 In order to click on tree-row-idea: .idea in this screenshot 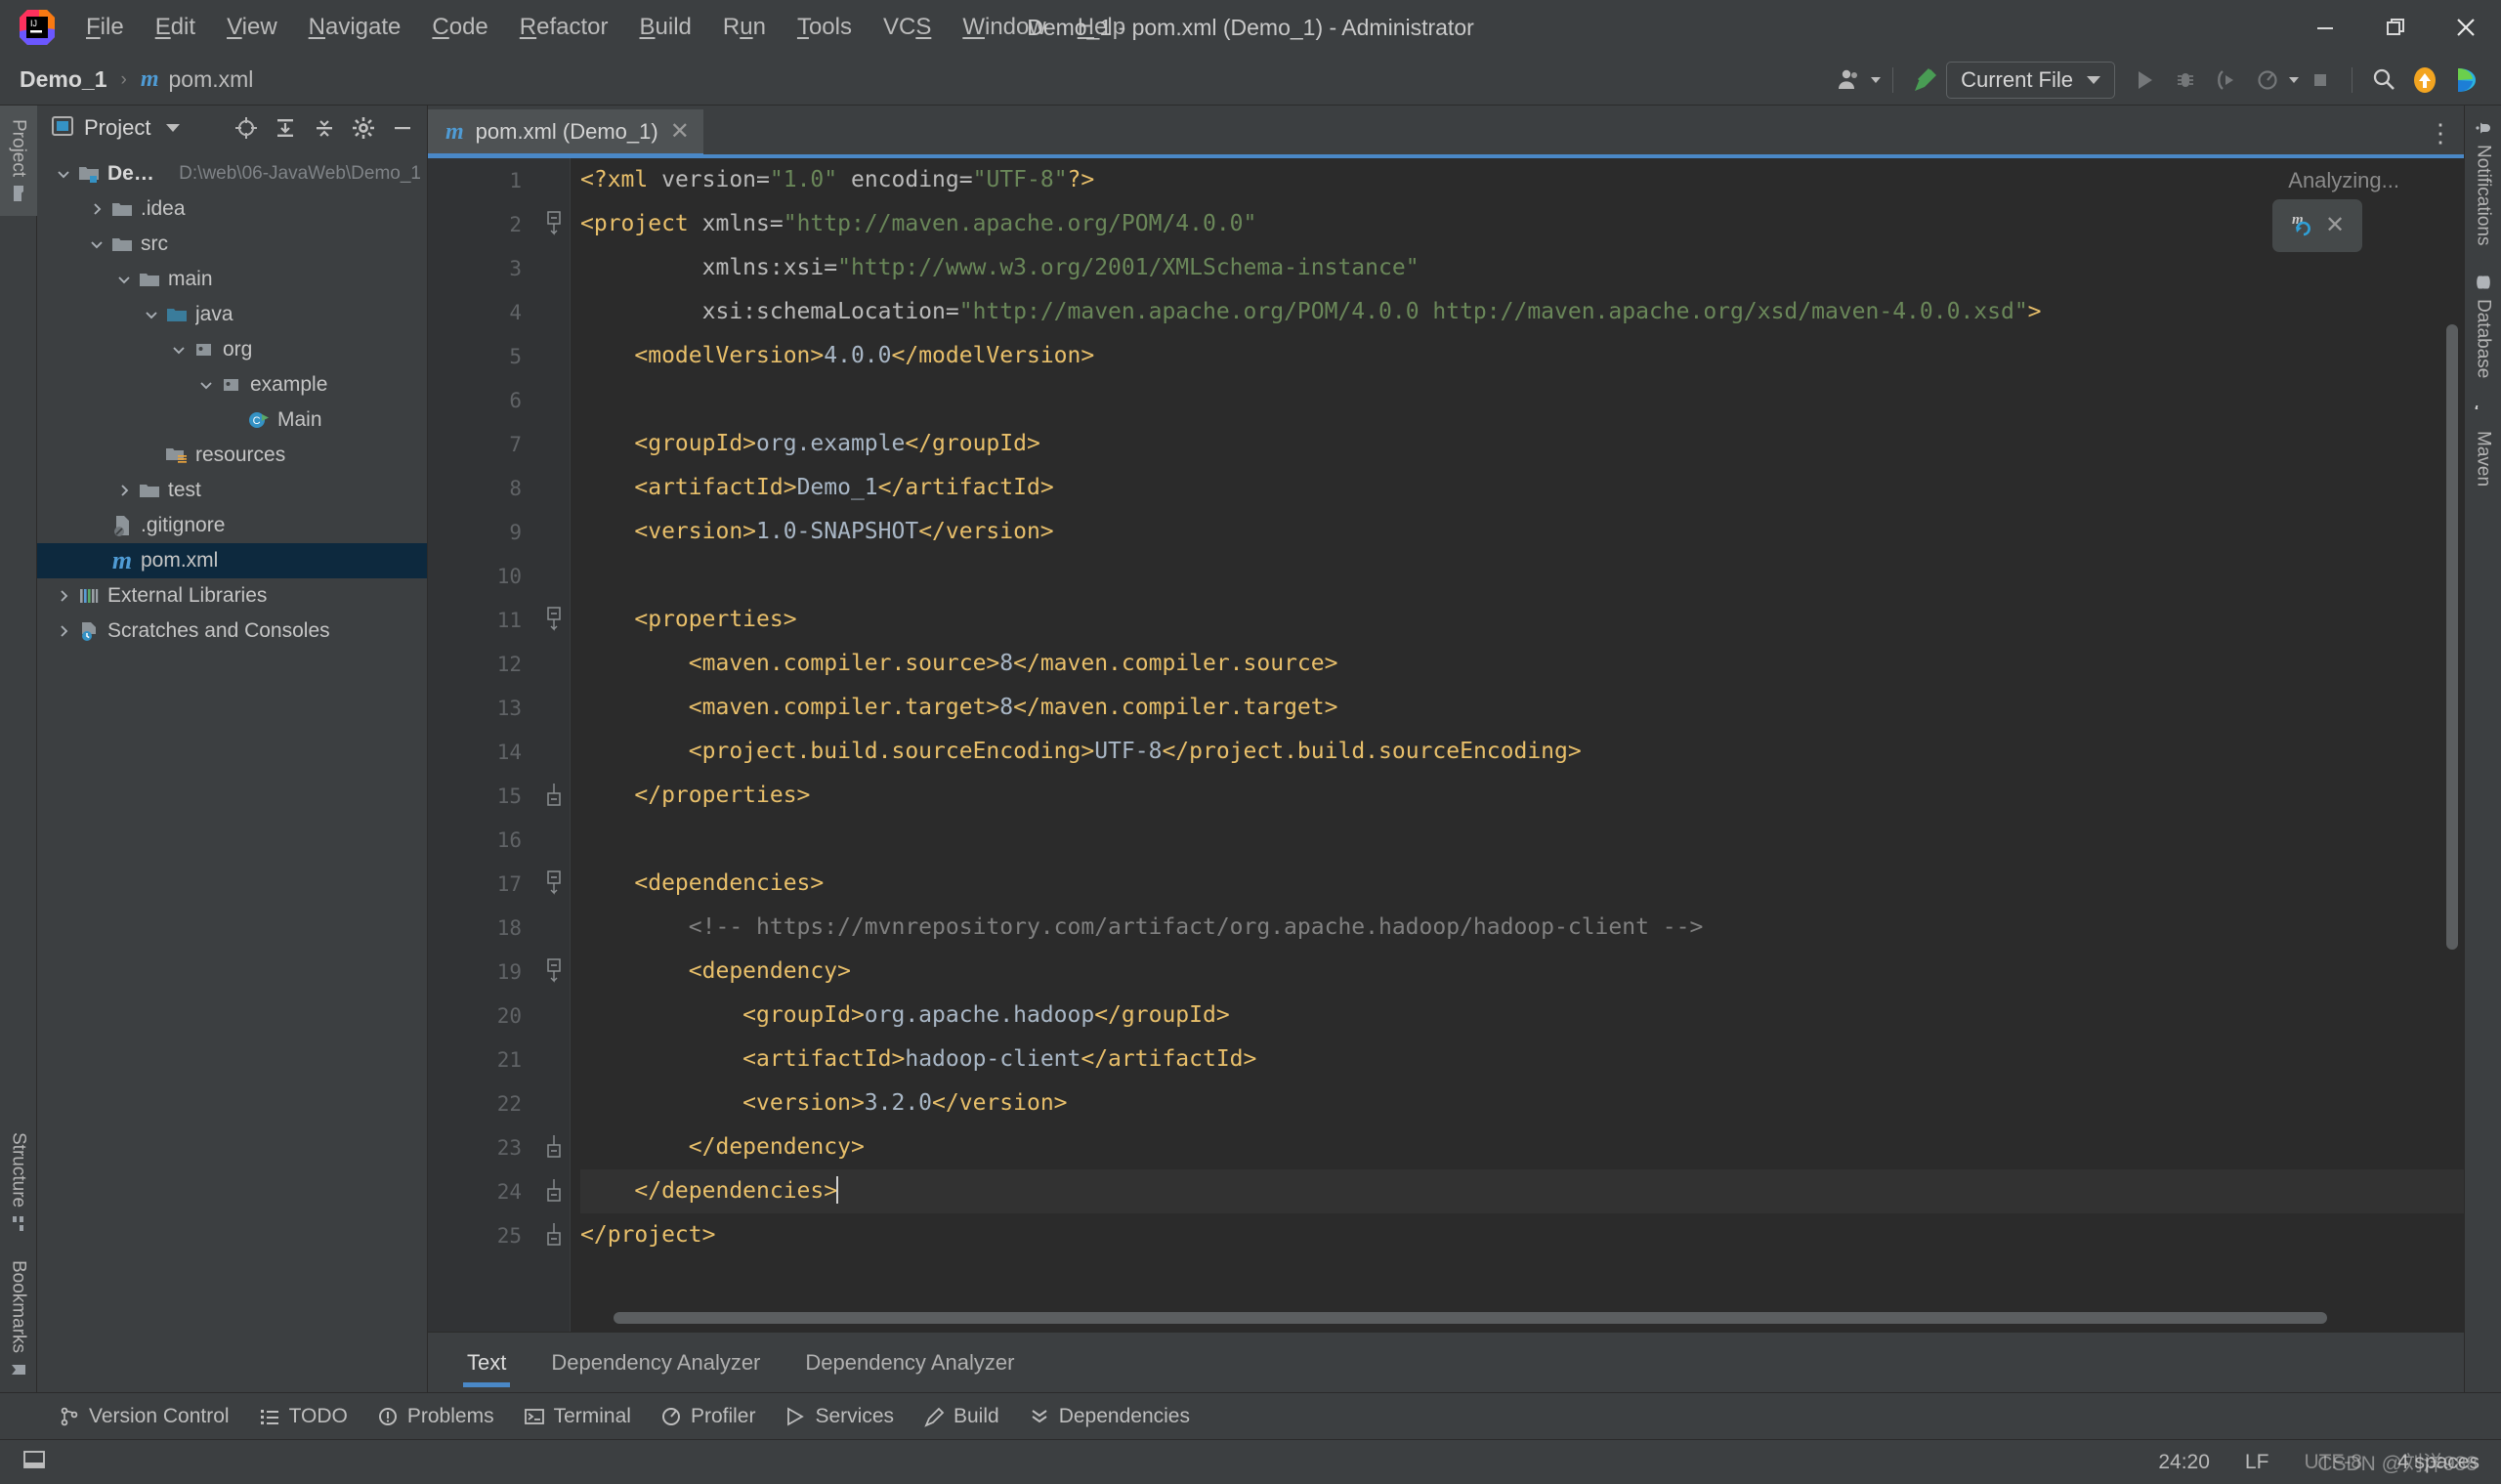, I will do `click(232, 209)`.